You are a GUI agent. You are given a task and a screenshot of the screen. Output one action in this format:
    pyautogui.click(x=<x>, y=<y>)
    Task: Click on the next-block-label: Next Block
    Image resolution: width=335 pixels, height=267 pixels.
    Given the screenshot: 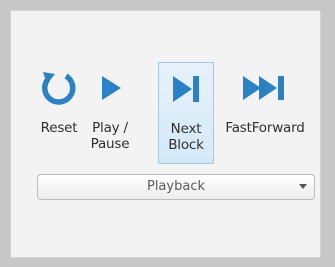 What is the action you would take?
    pyautogui.click(x=186, y=137)
    